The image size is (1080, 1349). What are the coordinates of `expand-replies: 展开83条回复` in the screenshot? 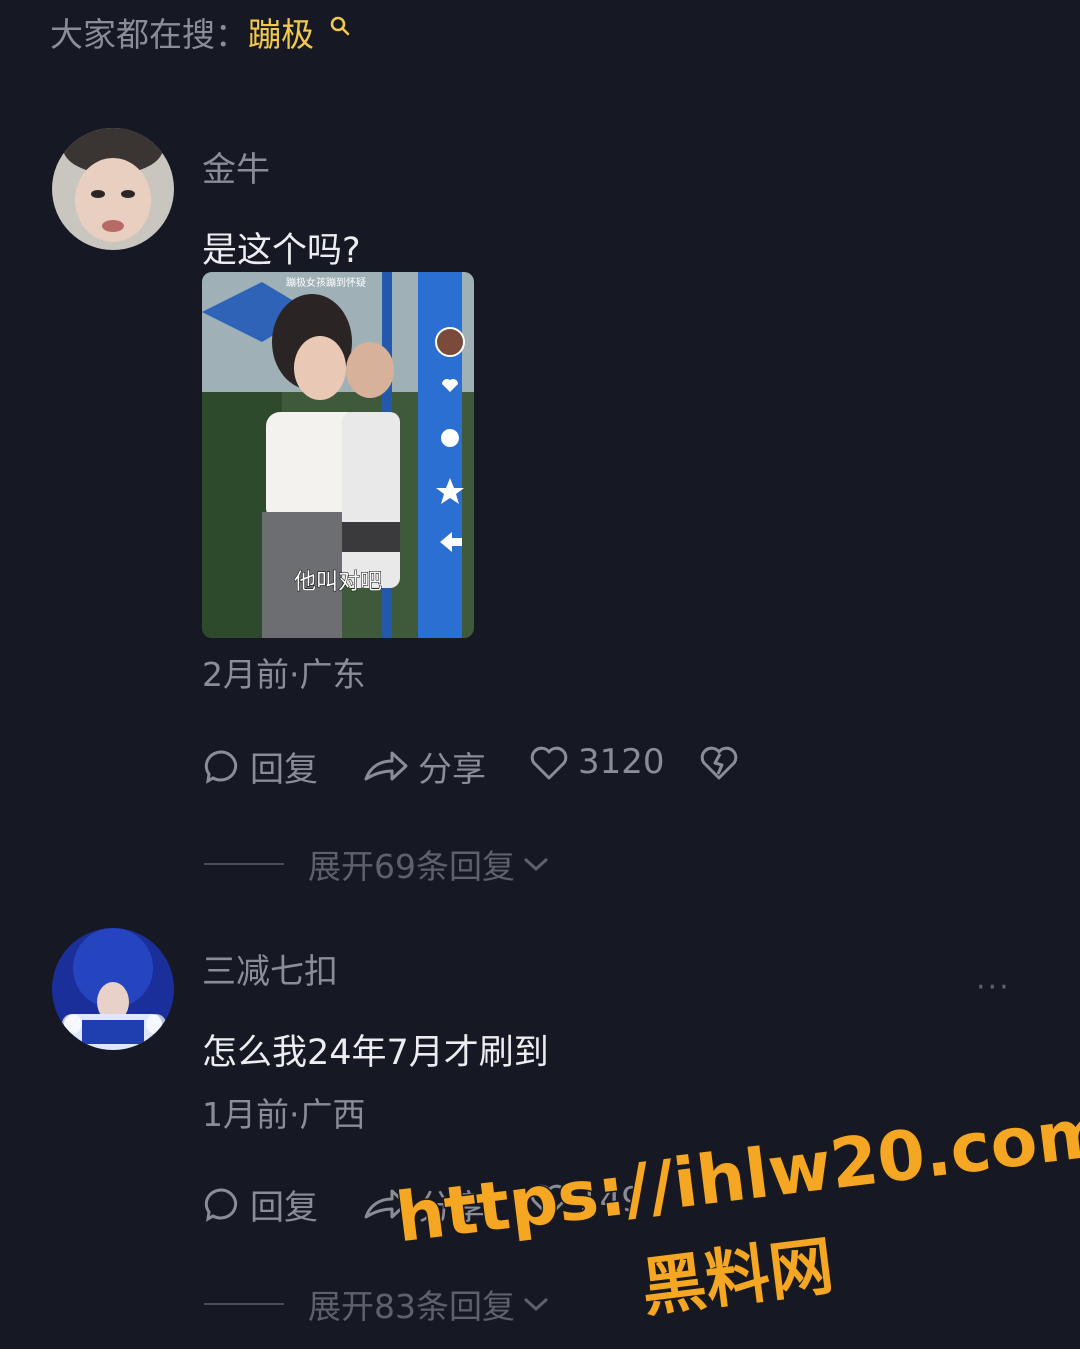 It's located at (377, 1304).